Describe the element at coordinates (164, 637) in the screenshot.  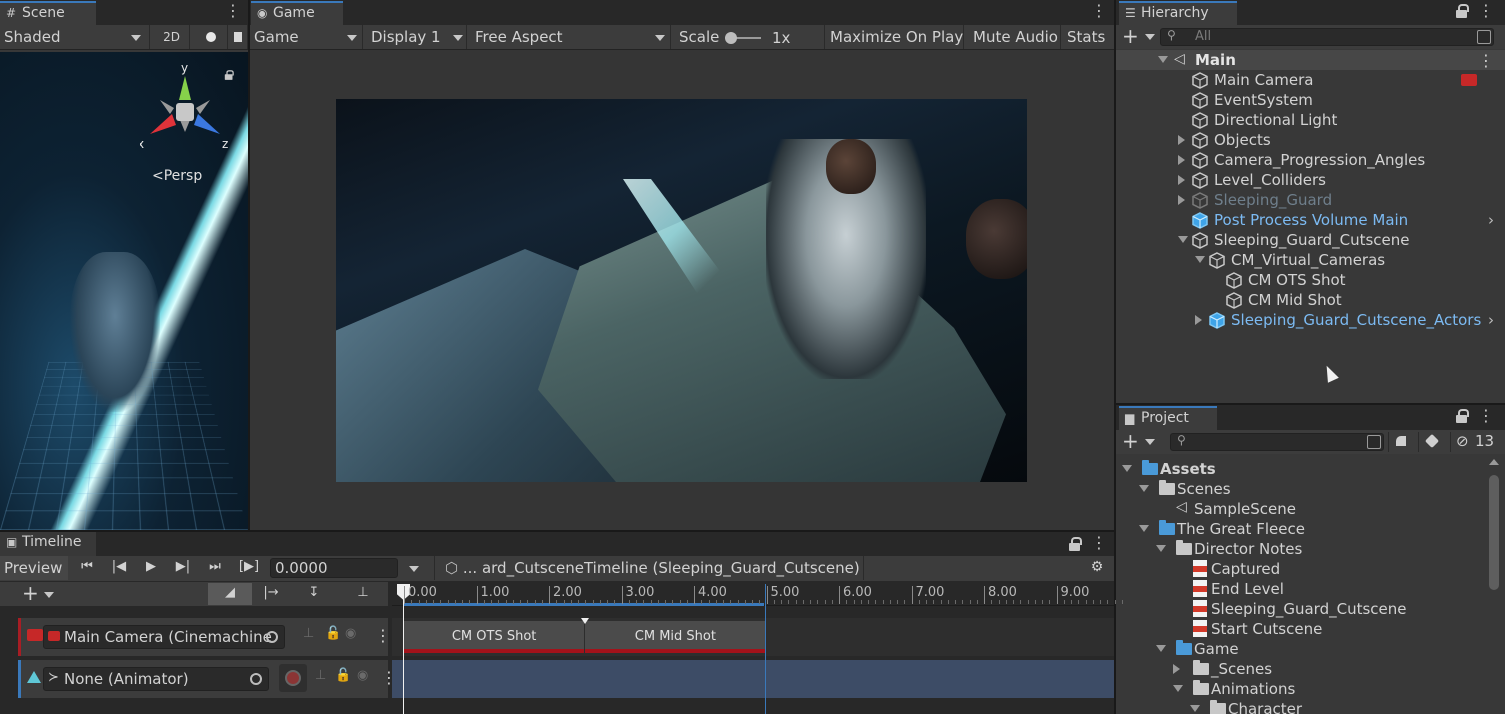
I see `camera-binding-field: Main Camera (Cinemachine` at that location.